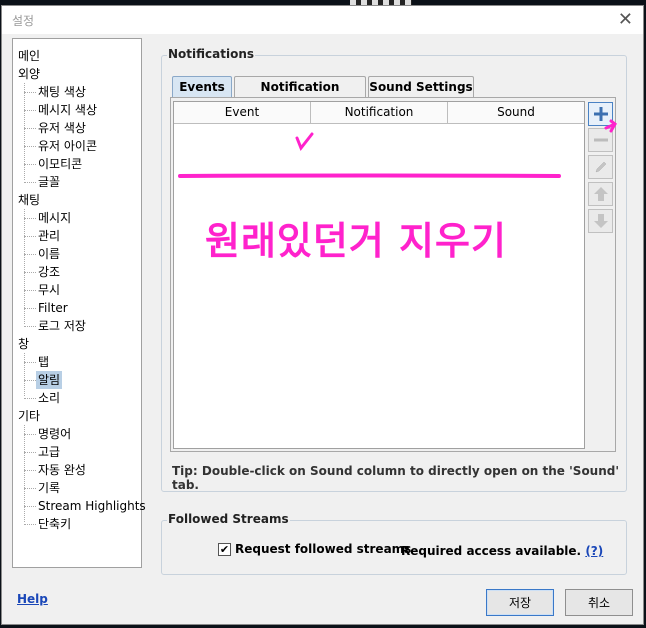 Image resolution: width=646 pixels, height=628 pixels. I want to click on access-help-link: (?), so click(594, 551).